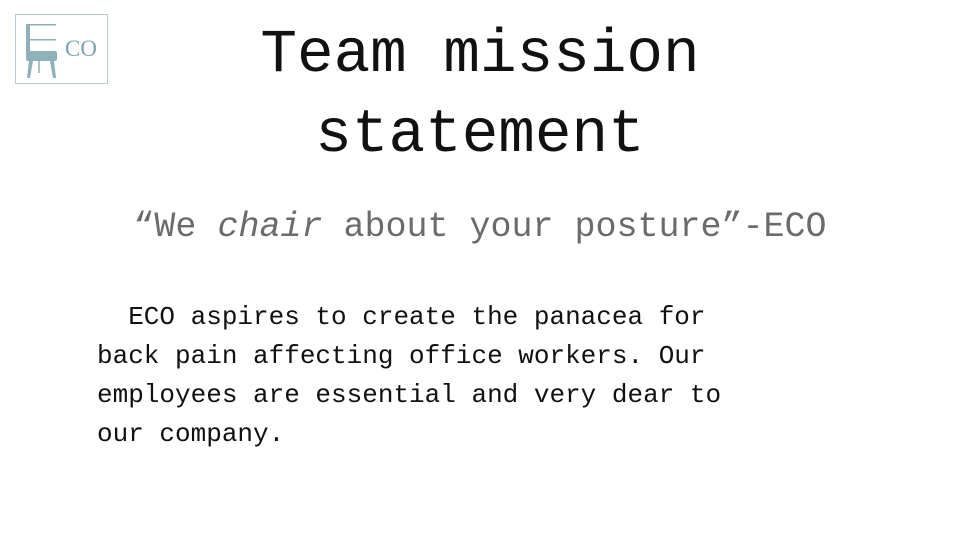  I want to click on eco-logo: CO, so click(61, 49).